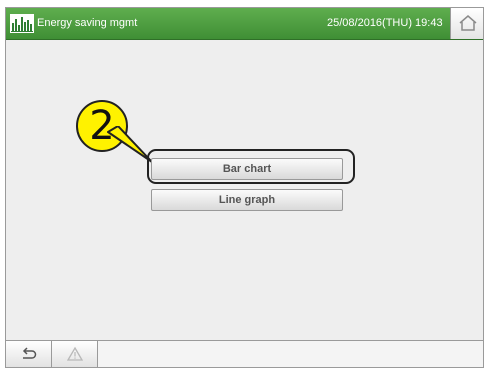 This screenshot has width=492, height=372. Describe the element at coordinates (247, 169) in the screenshot. I see `bar-chart-button: Bar chart` at that location.